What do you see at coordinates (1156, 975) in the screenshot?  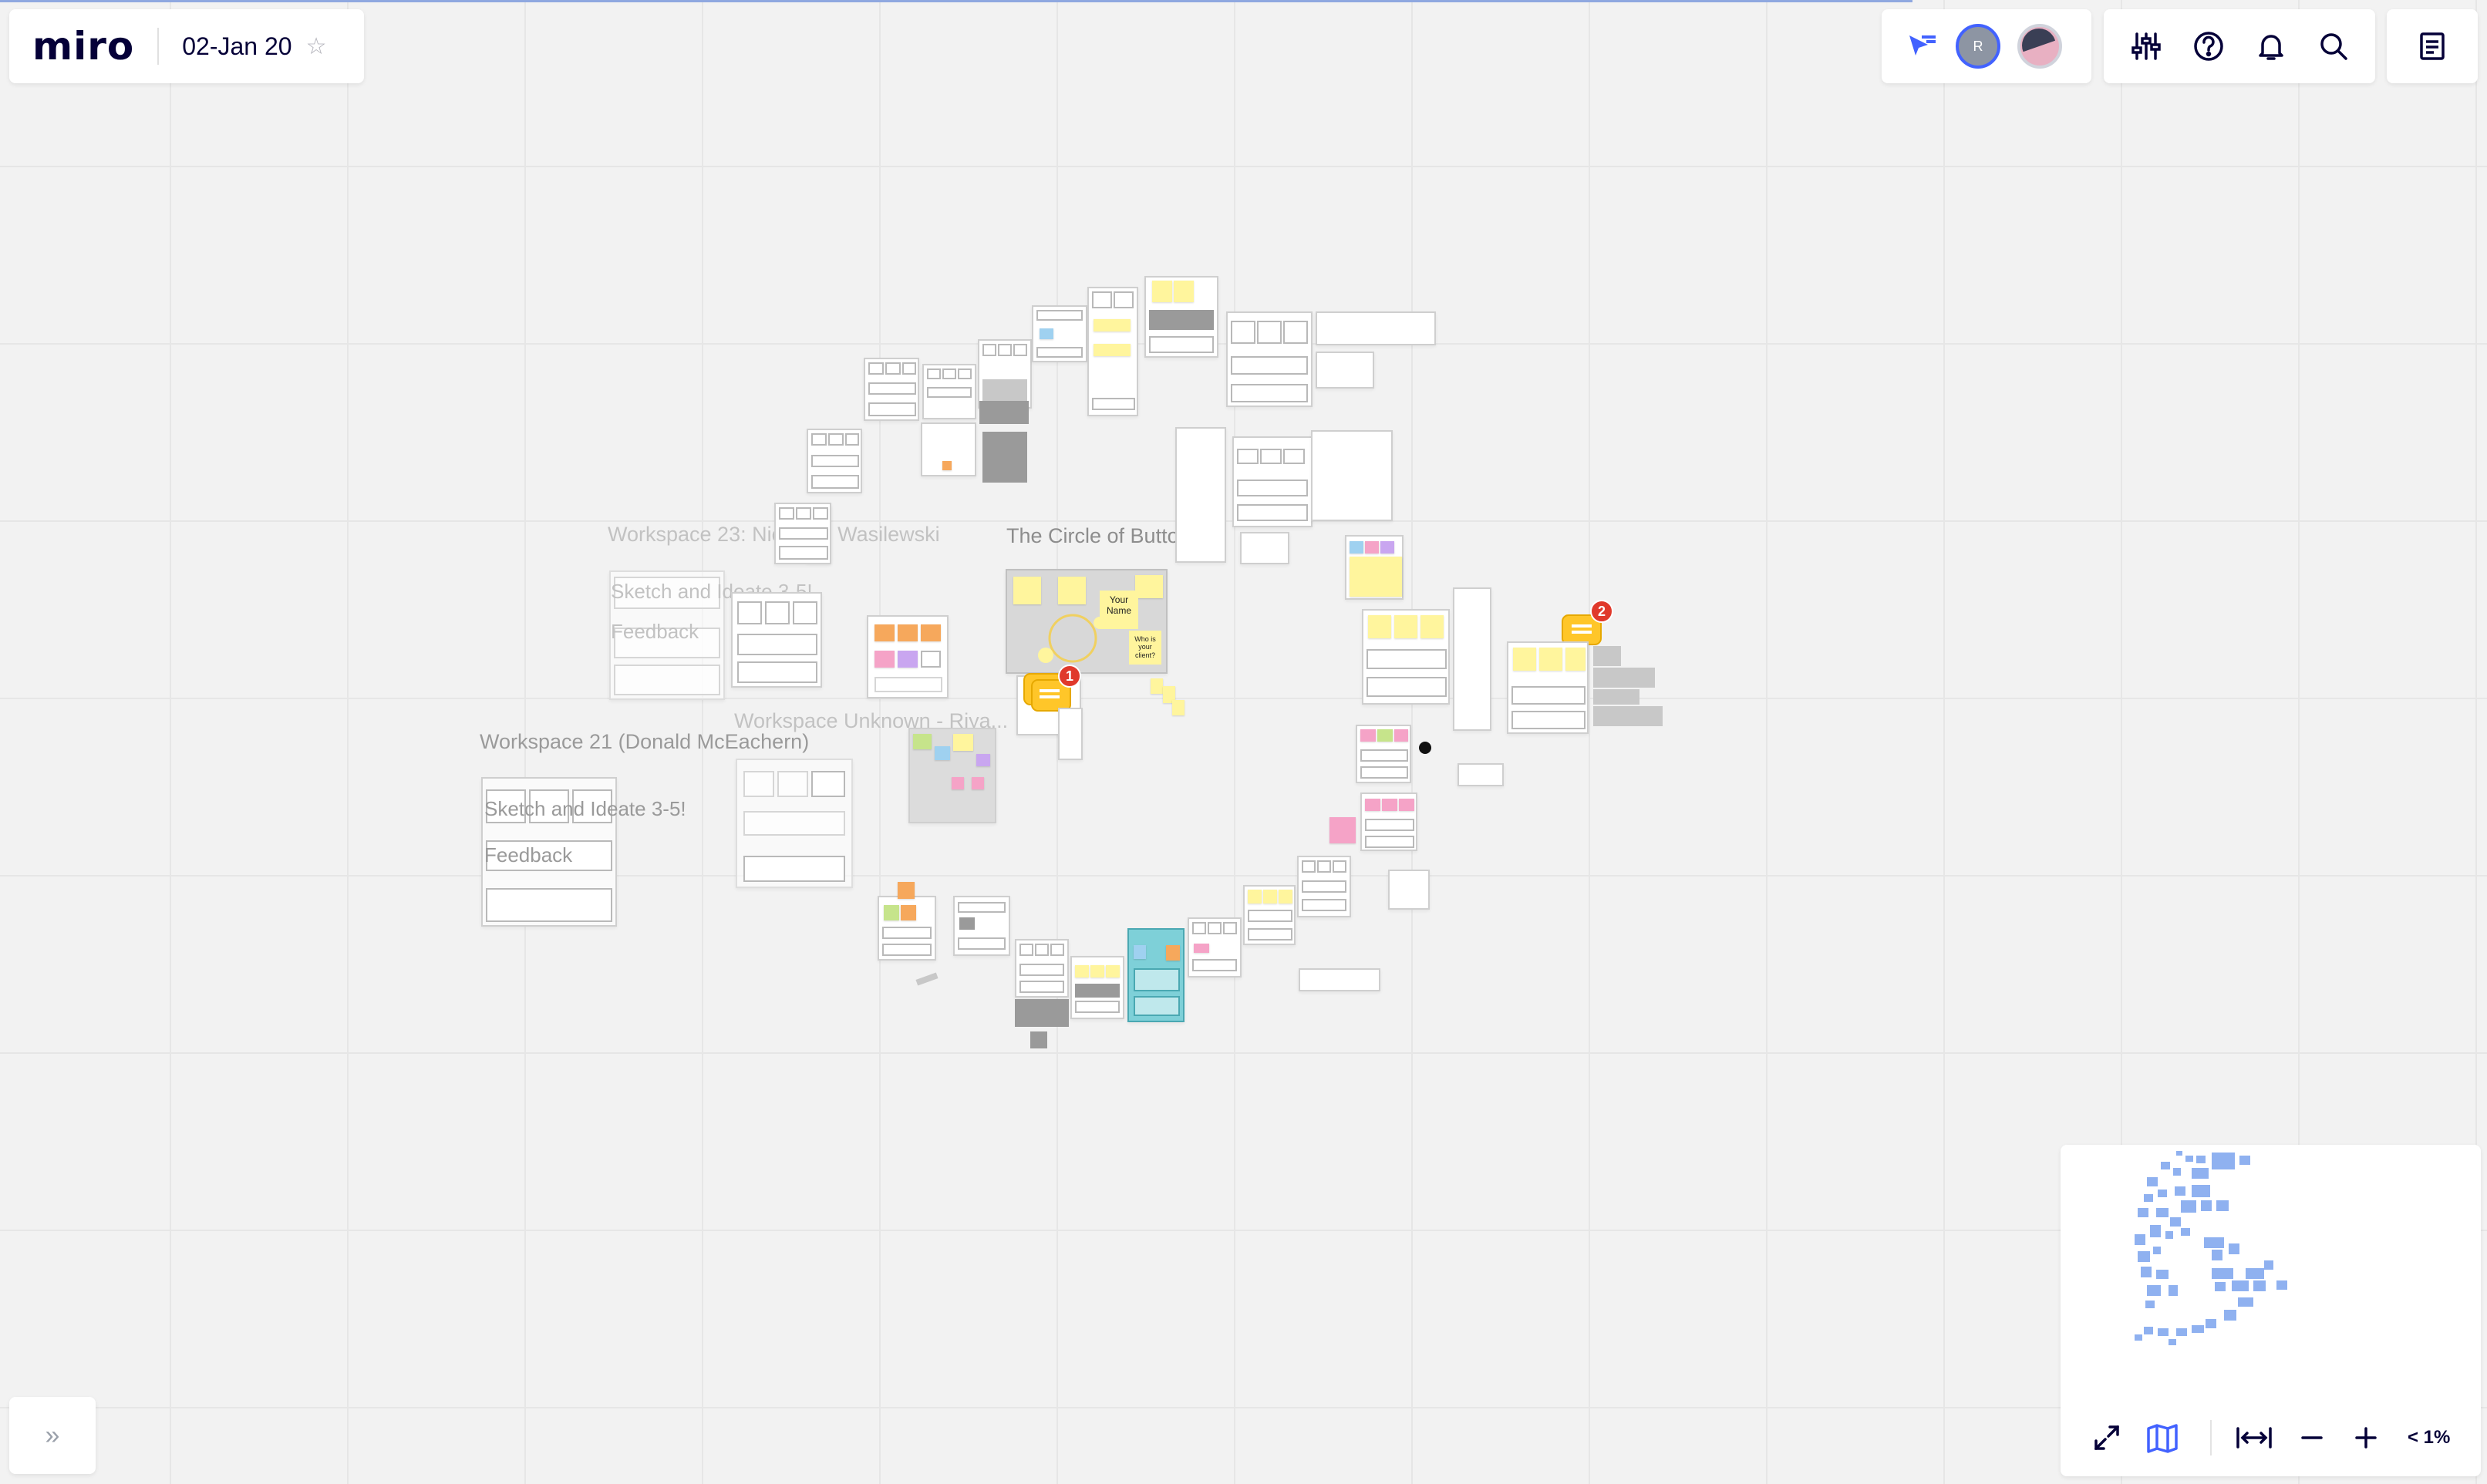 I see `teal-workspace-frame` at bounding box center [1156, 975].